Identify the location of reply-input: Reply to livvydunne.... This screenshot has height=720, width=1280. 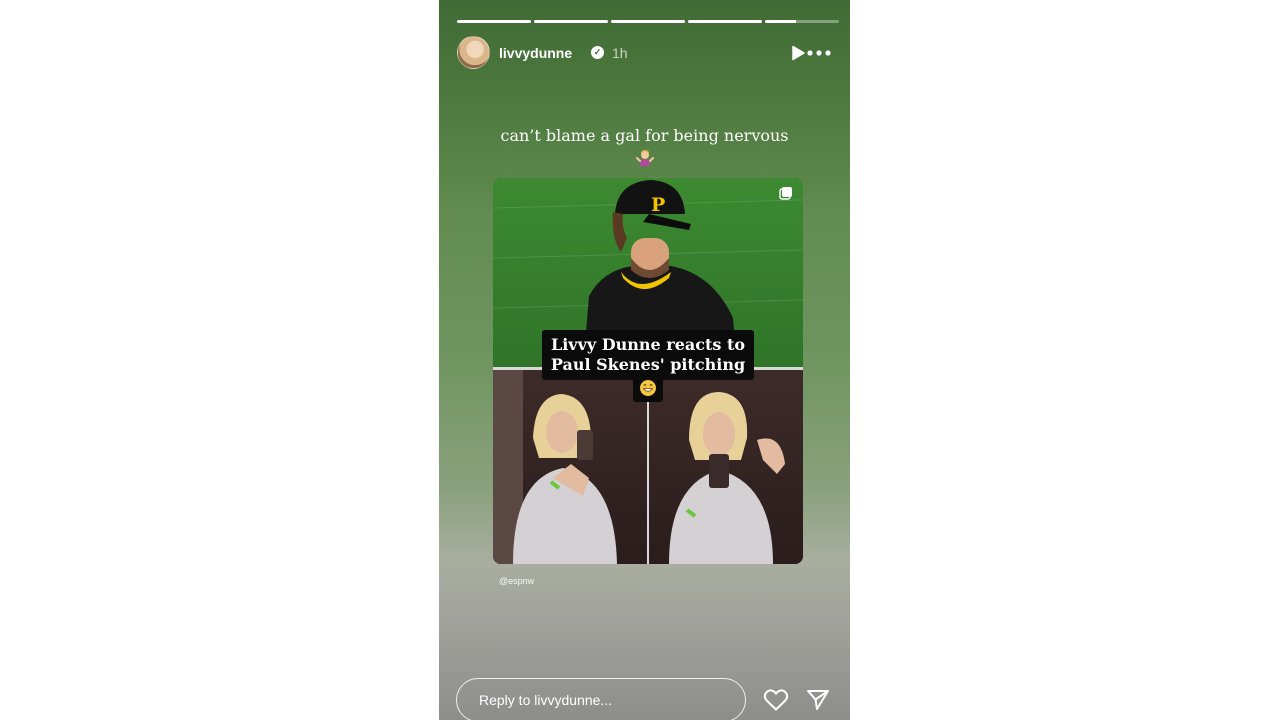
(601, 699).